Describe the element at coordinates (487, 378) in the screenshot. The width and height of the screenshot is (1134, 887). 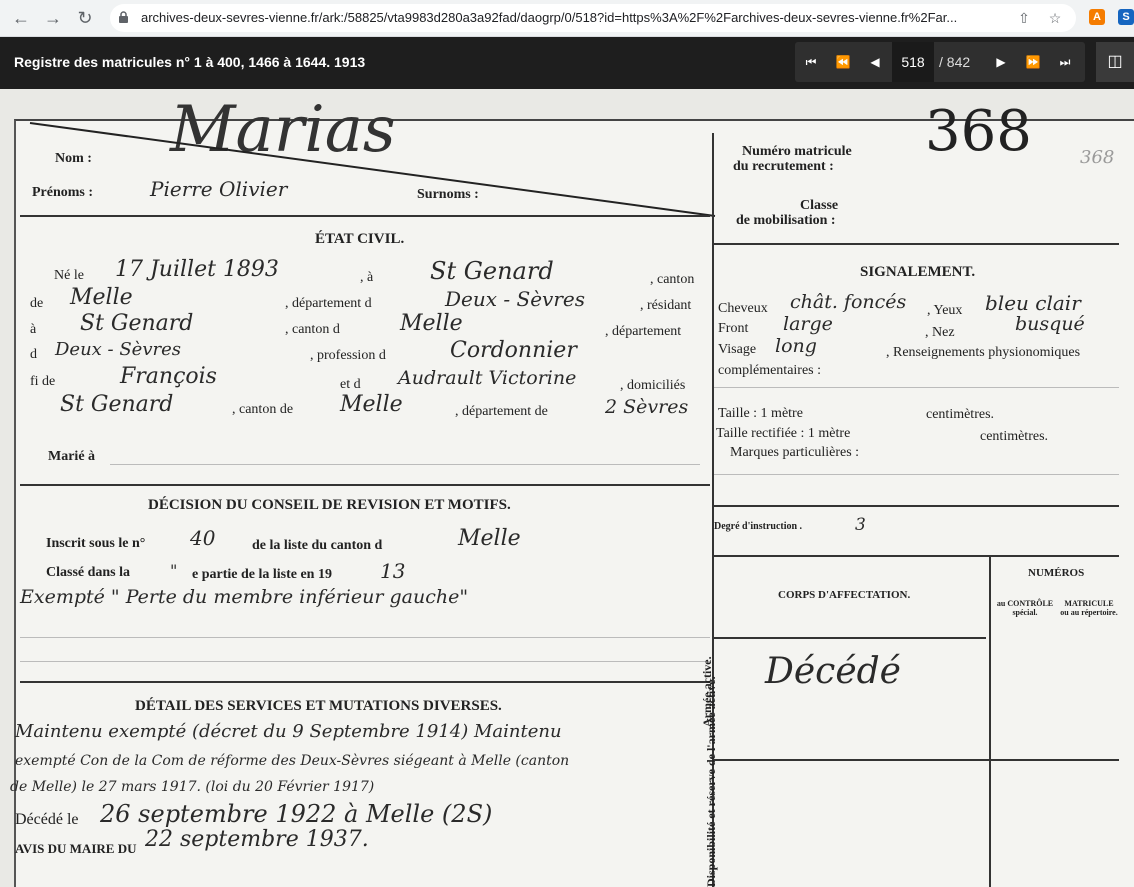
I see `handwritten-mother: Audrault Victorine` at that location.